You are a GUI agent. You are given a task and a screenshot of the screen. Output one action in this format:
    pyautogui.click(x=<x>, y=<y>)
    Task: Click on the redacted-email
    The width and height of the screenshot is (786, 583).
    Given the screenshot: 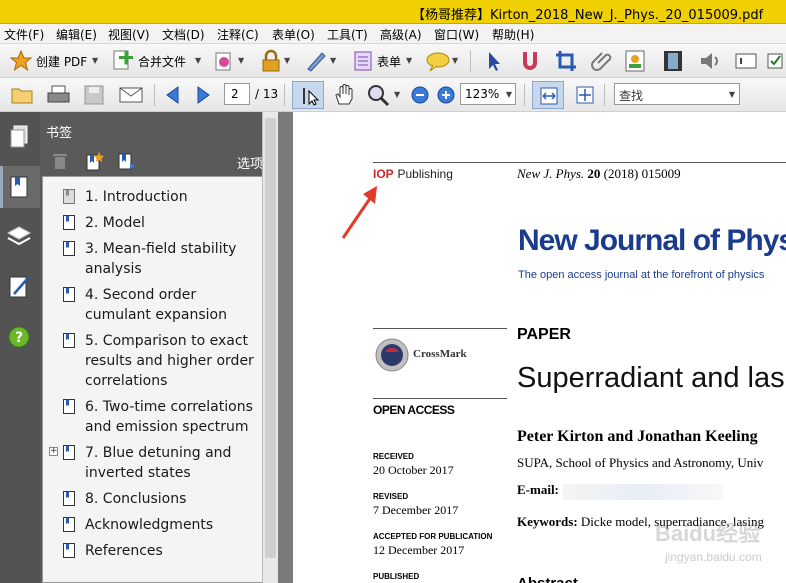 What is the action you would take?
    pyautogui.click(x=643, y=492)
    